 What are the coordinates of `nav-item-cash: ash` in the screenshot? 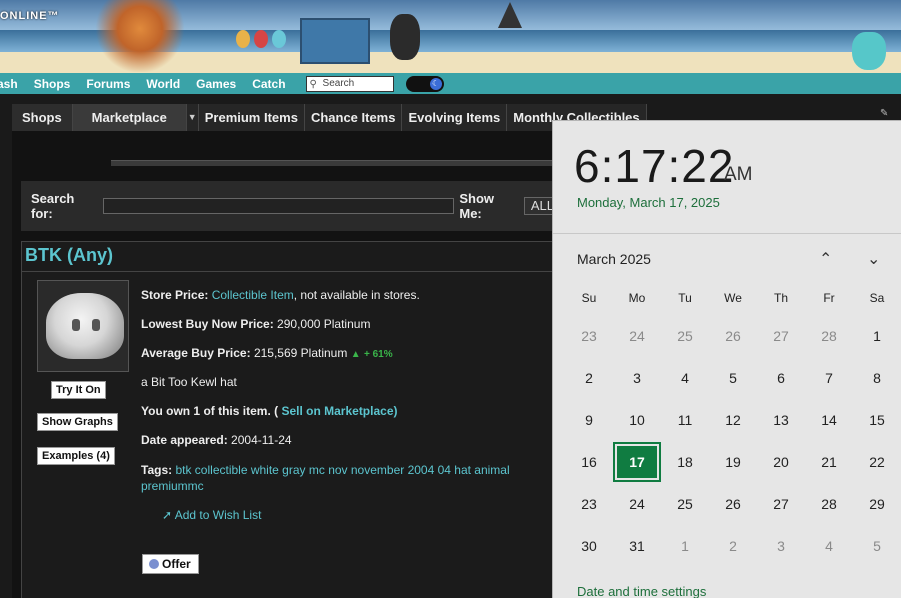 It's located at (13, 84).